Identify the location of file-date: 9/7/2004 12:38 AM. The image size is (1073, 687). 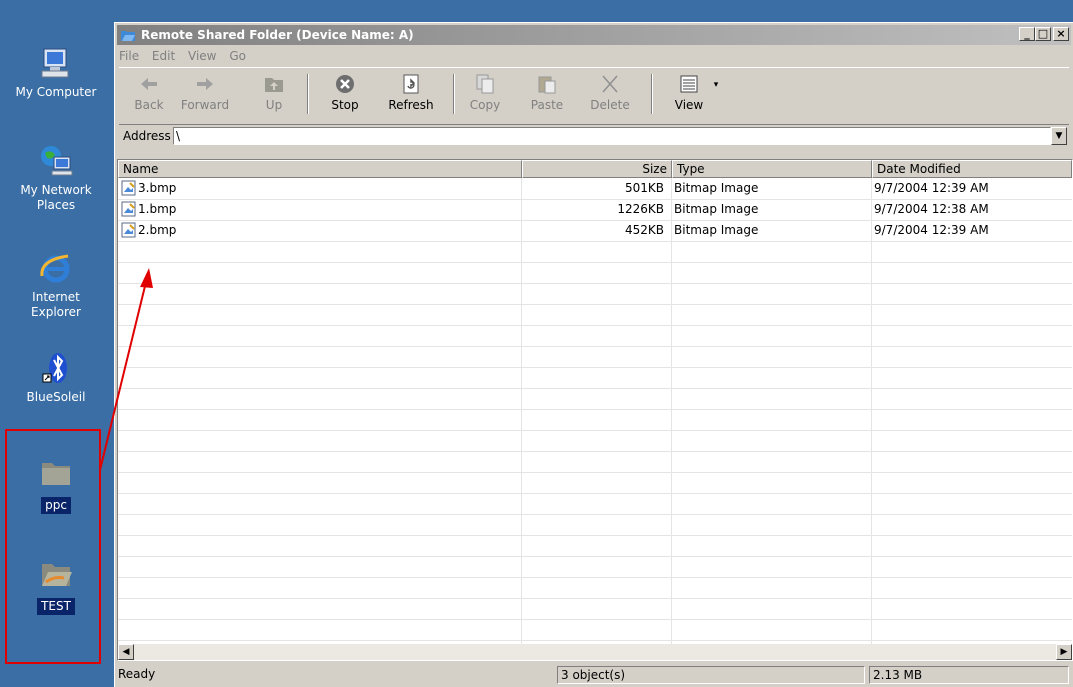
(931, 209).